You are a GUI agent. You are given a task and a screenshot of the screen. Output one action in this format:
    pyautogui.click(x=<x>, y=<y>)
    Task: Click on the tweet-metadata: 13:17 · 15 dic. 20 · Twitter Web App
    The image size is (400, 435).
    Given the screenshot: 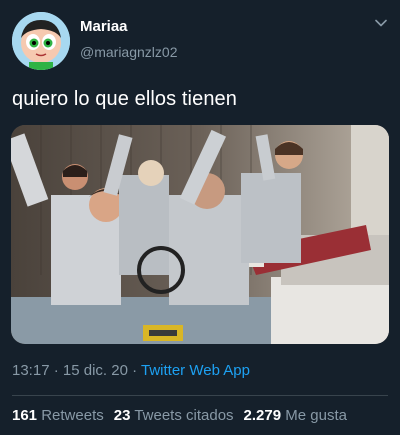 What is the action you would take?
    pyautogui.click(x=131, y=370)
    